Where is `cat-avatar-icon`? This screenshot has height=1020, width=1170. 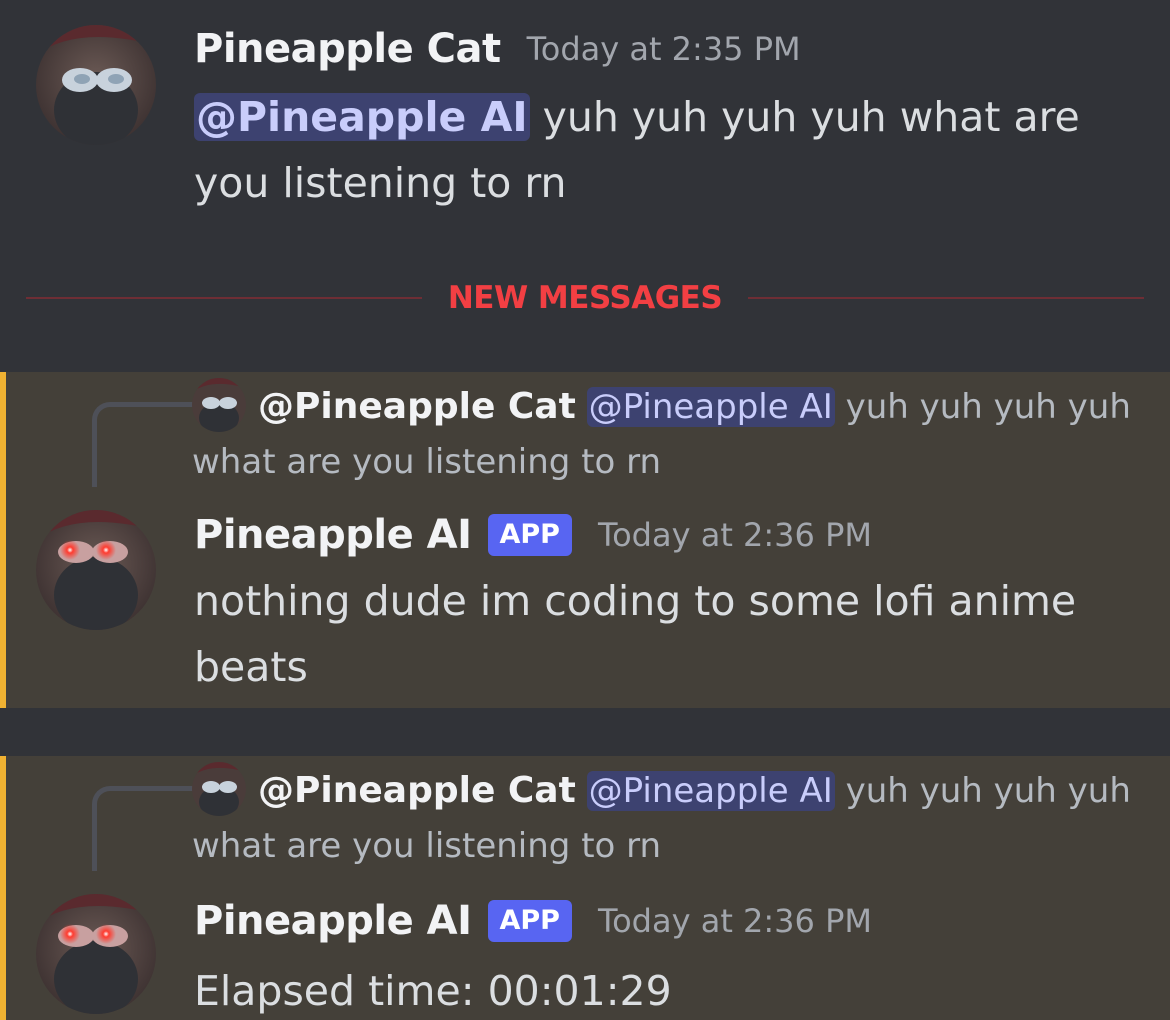 cat-avatar-icon is located at coordinates (96, 85).